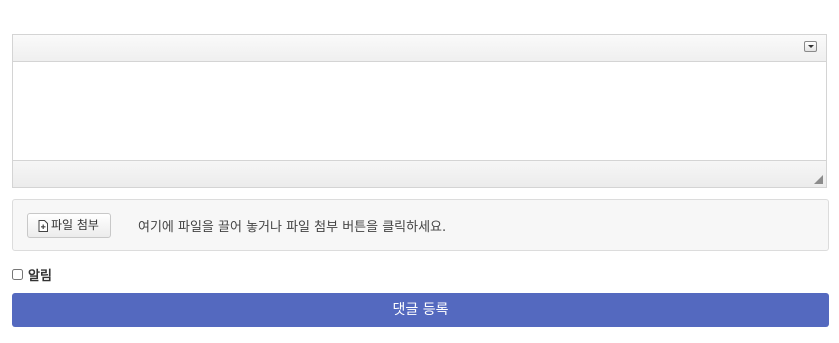  I want to click on file-attach-button: 파일 첨부, so click(69, 225).